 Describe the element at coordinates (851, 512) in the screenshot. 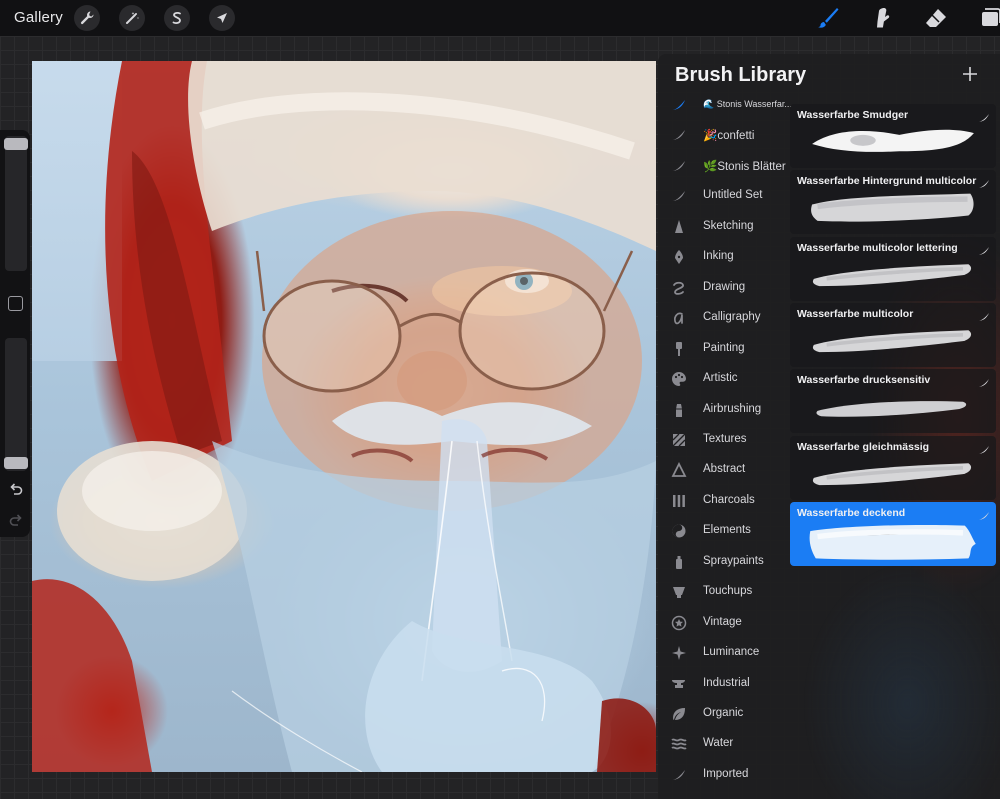

I see `brush-name: Wasserfarbe deckend` at that location.